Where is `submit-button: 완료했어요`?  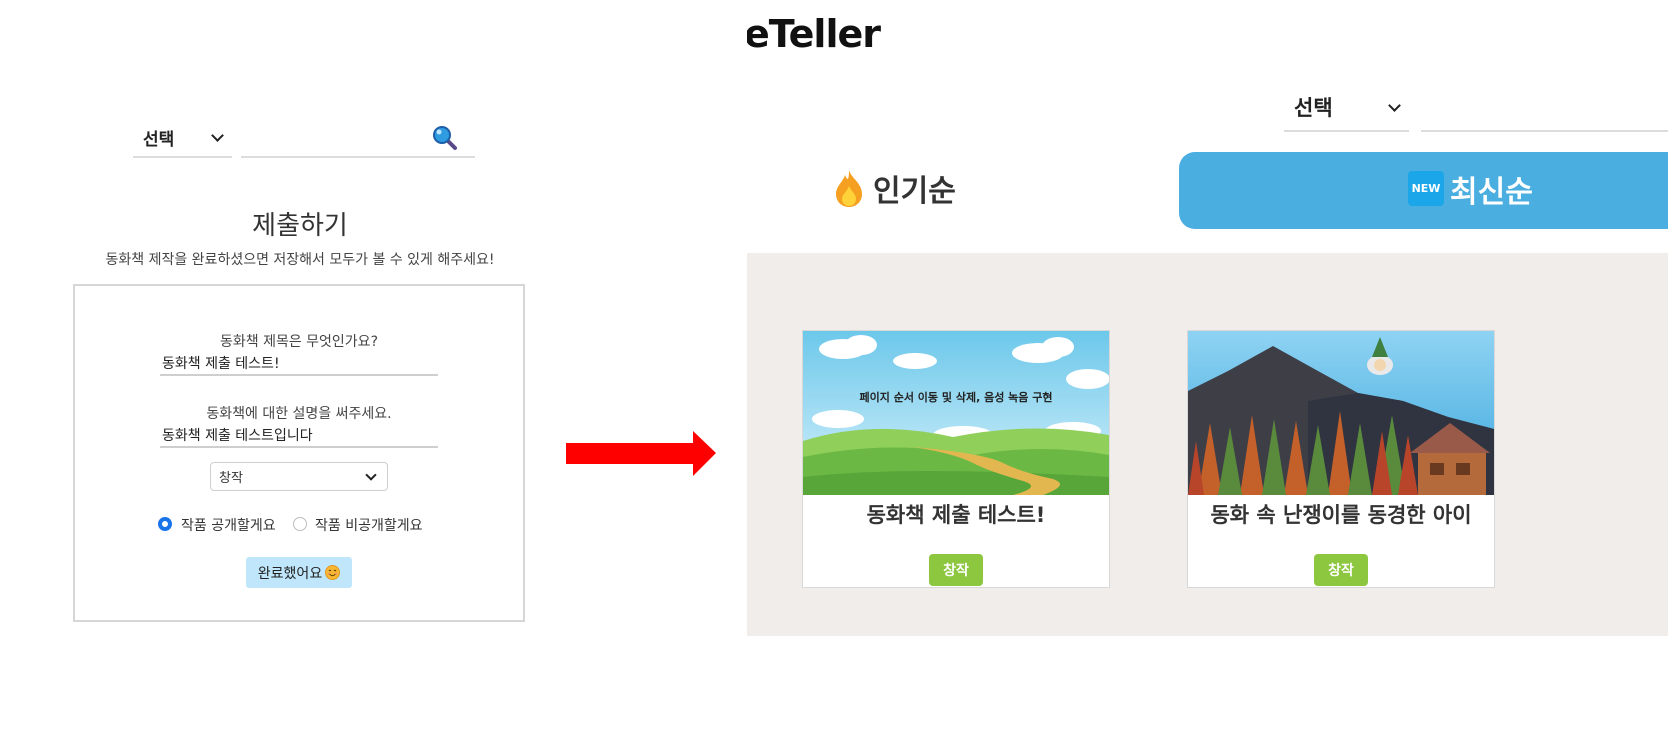 submit-button: 완료했어요 is located at coordinates (299, 572).